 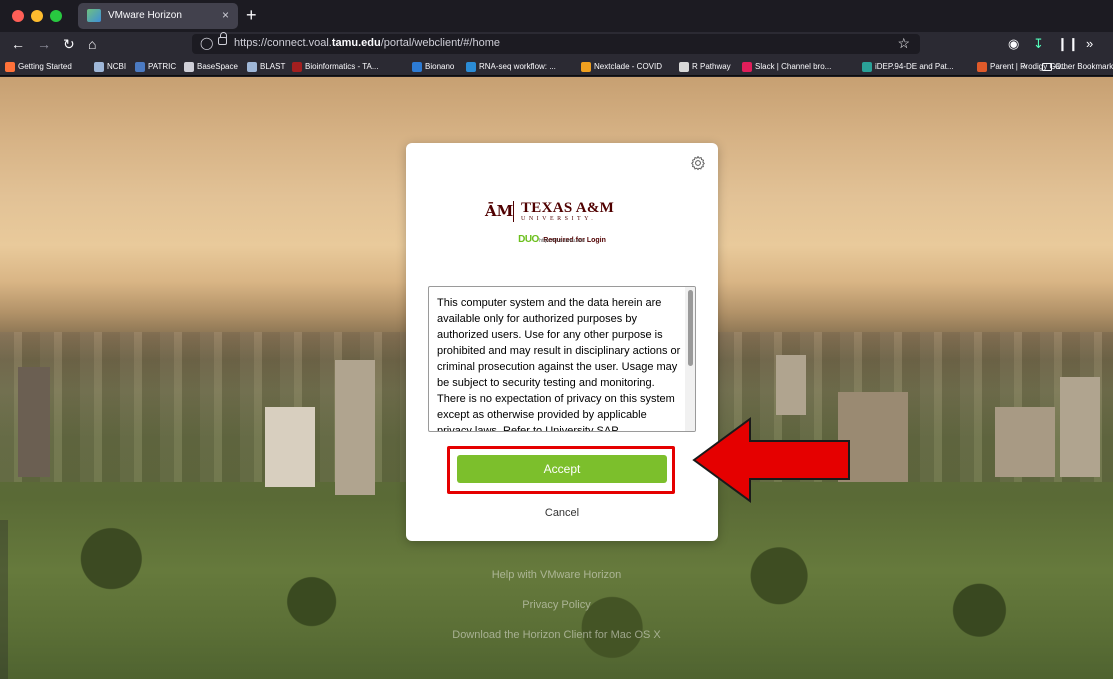 I want to click on close-window-button, so click(x=18, y=16).